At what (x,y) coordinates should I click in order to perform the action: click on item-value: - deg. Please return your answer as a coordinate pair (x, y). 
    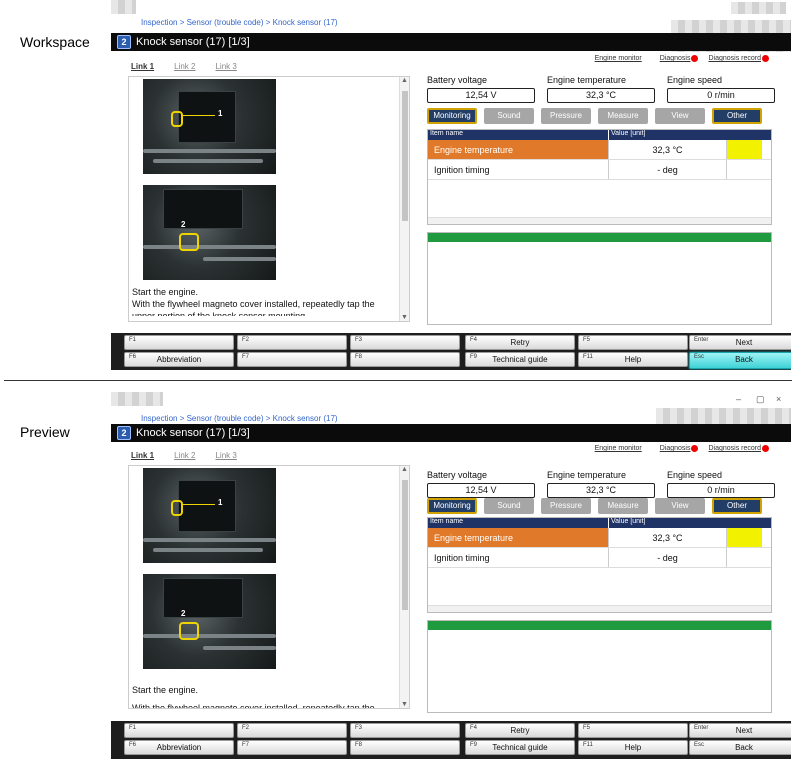
    Looking at the image, I should click on (667, 169).